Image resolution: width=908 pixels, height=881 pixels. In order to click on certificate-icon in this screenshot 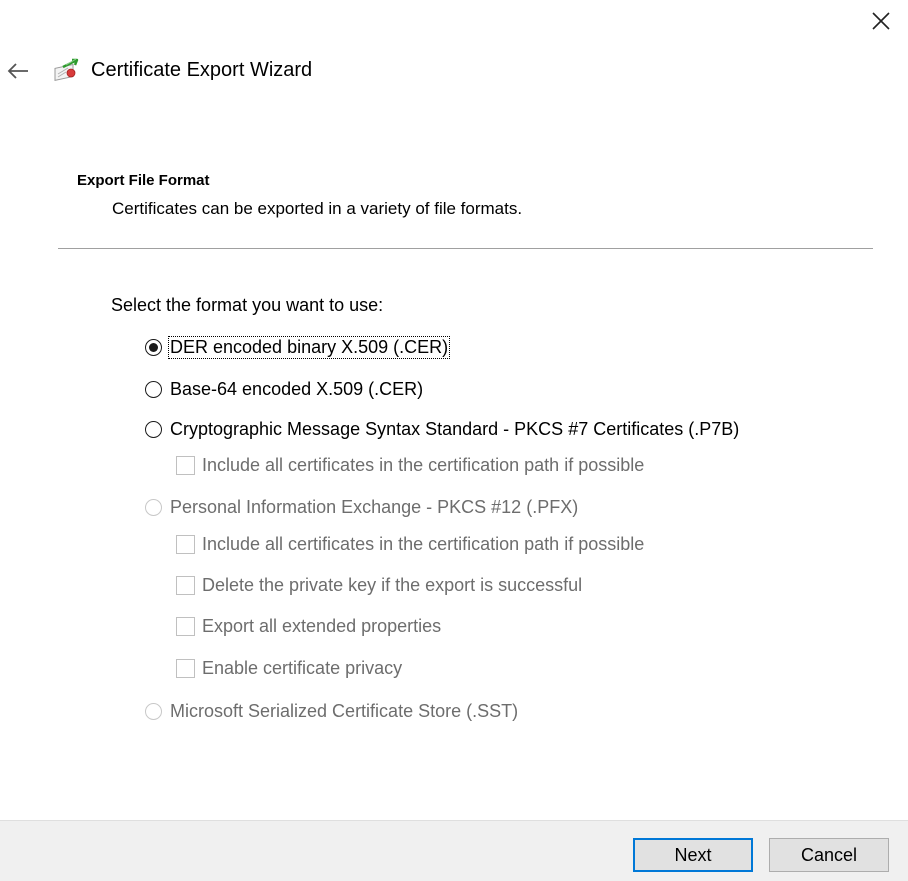, I will do `click(66, 69)`.